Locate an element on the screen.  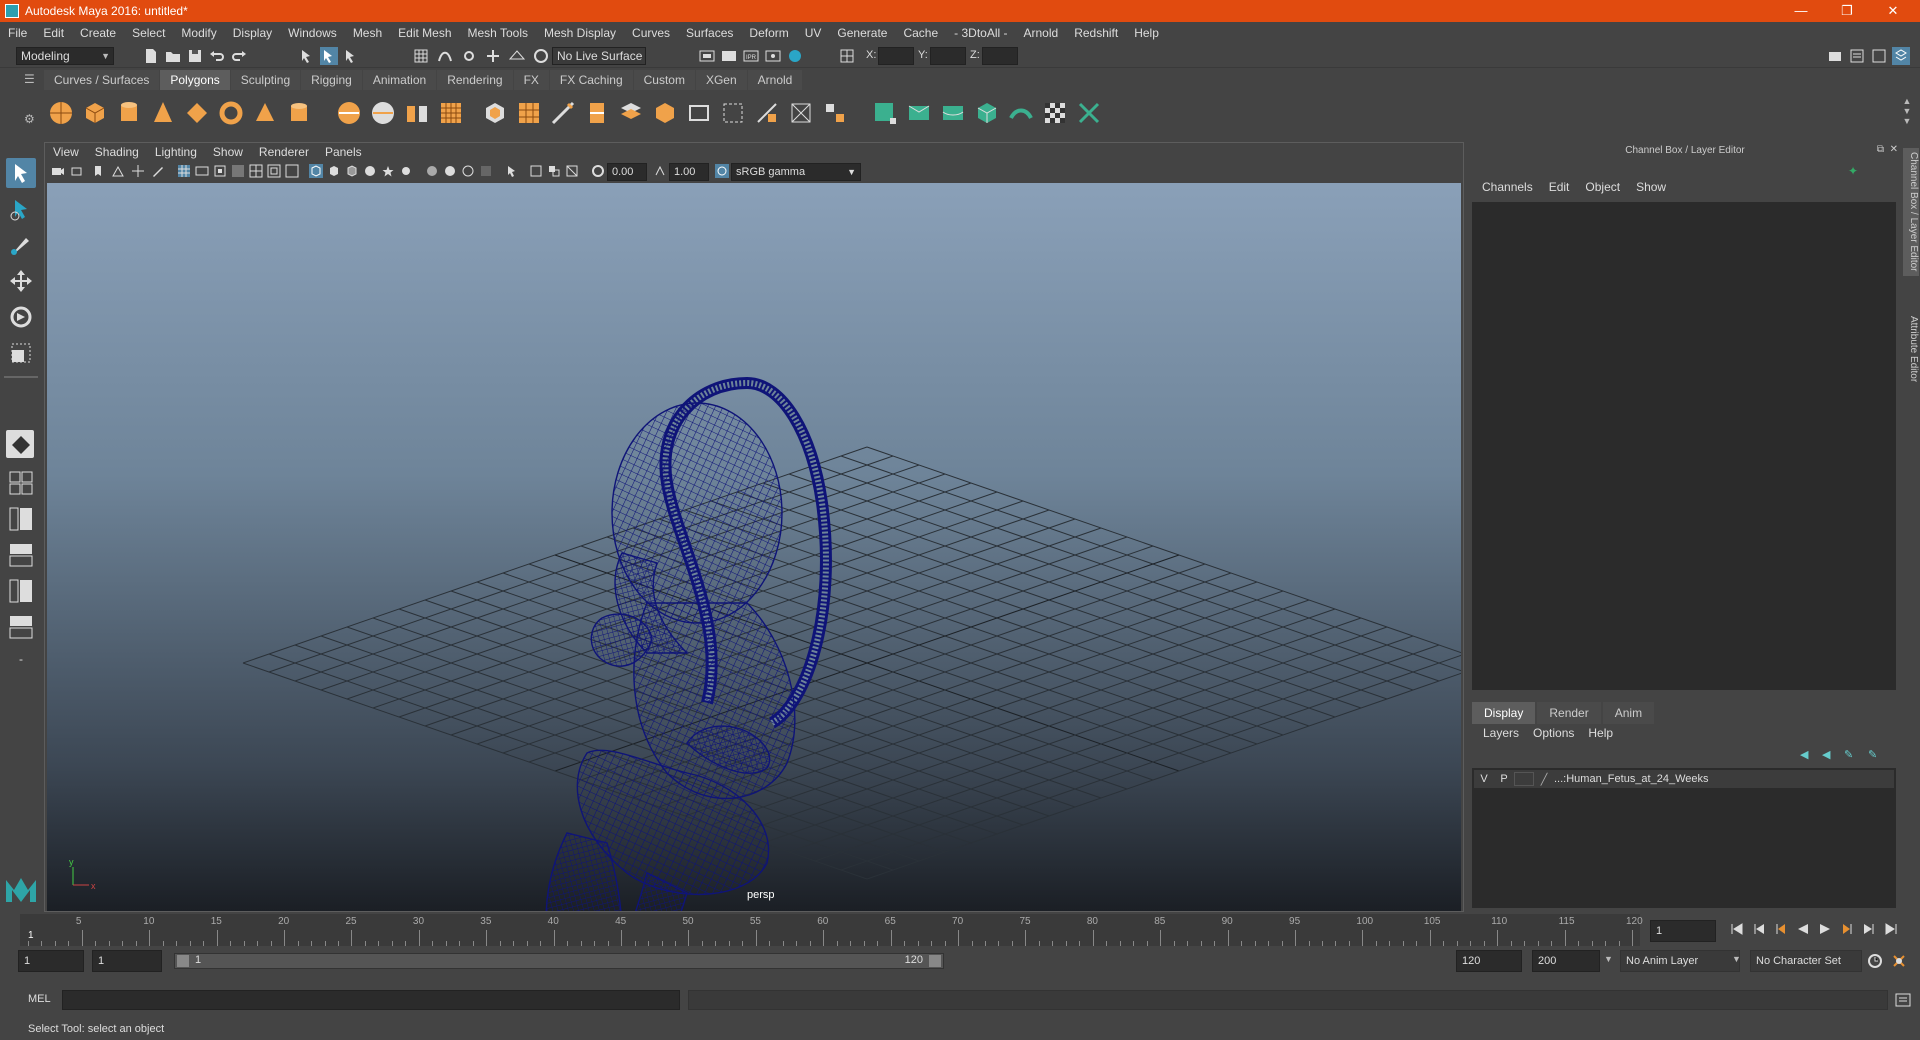
play-forwards-icon is located at coordinates (1825, 929).